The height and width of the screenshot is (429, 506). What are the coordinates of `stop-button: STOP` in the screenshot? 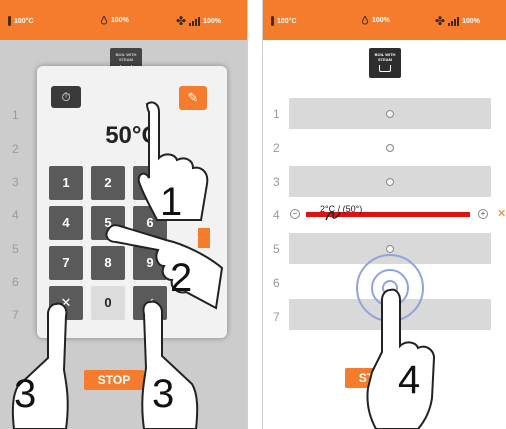 It's located at (114, 380).